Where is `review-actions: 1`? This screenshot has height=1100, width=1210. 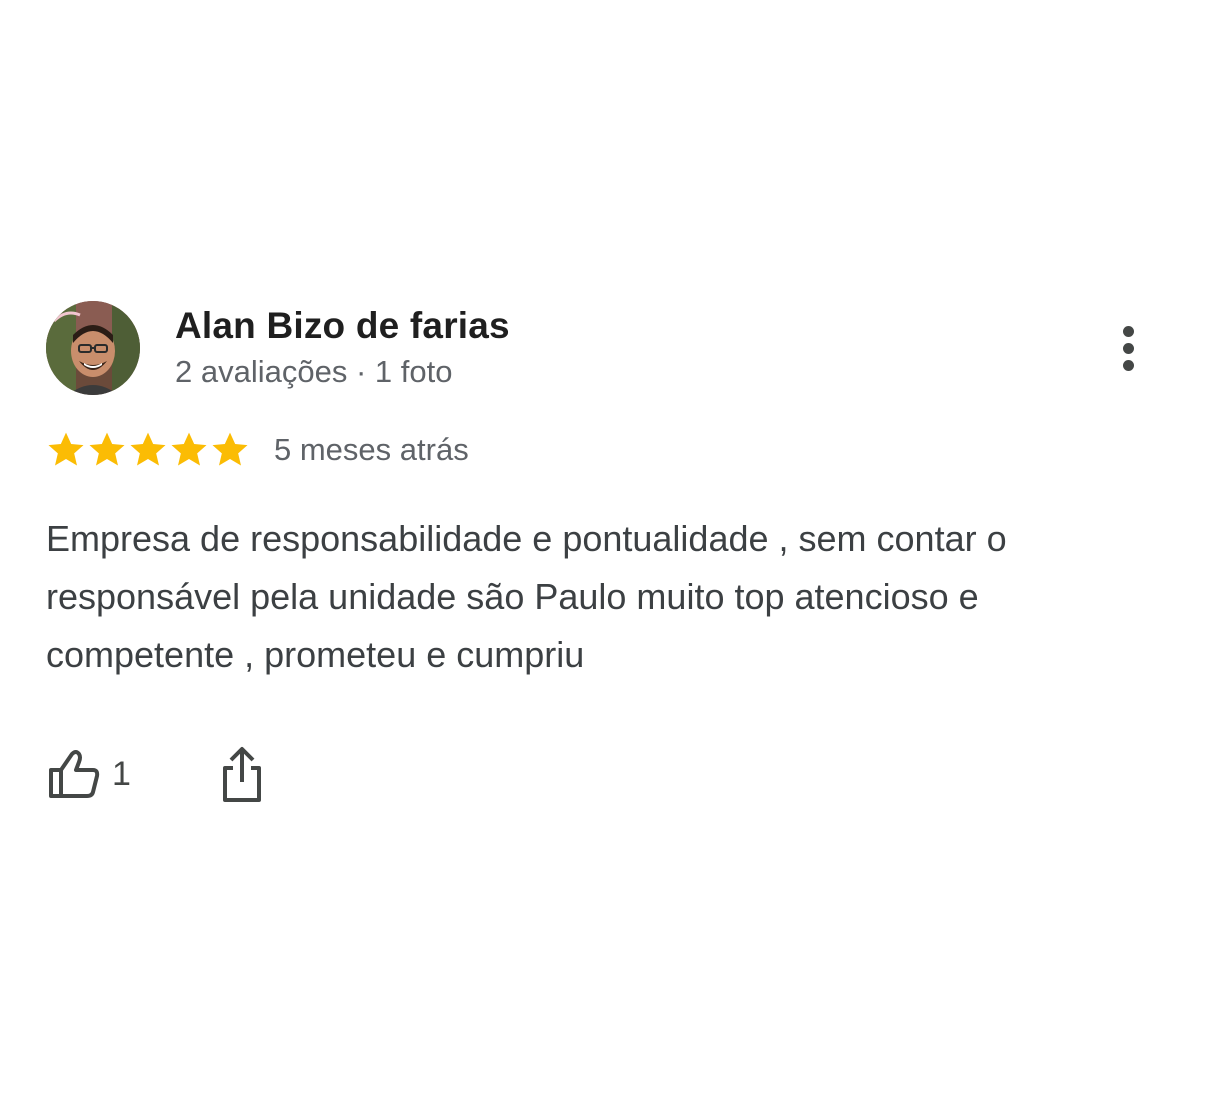
review-actions: 1 is located at coordinates (155, 774).